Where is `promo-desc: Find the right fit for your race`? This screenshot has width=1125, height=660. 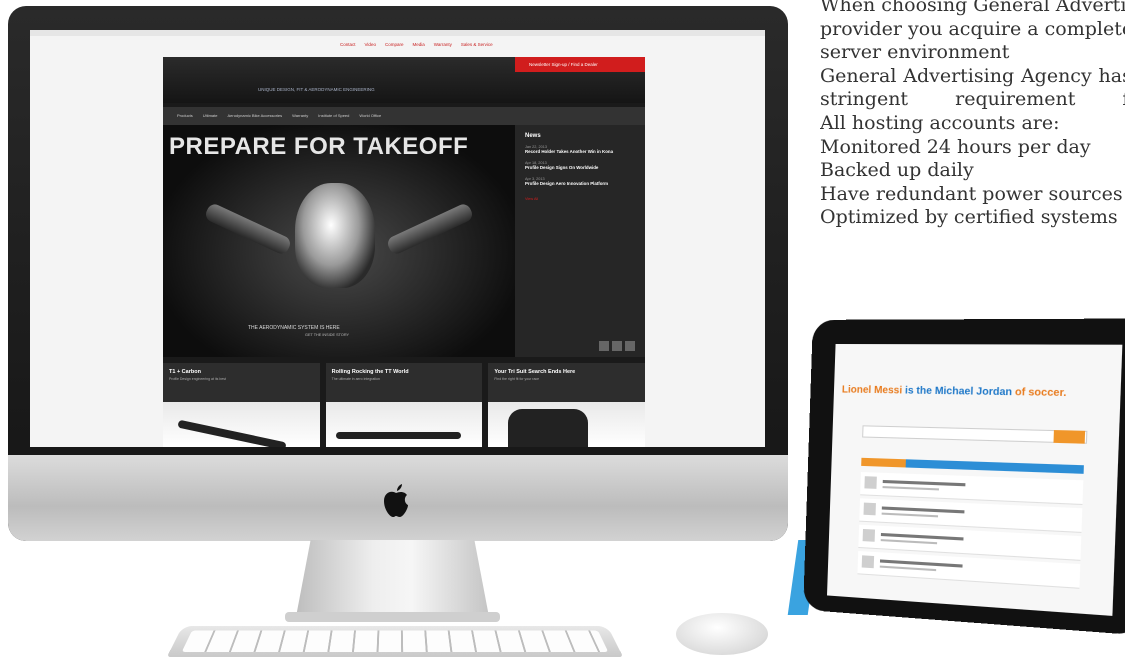 promo-desc: Find the right fit for your race is located at coordinates (517, 379).